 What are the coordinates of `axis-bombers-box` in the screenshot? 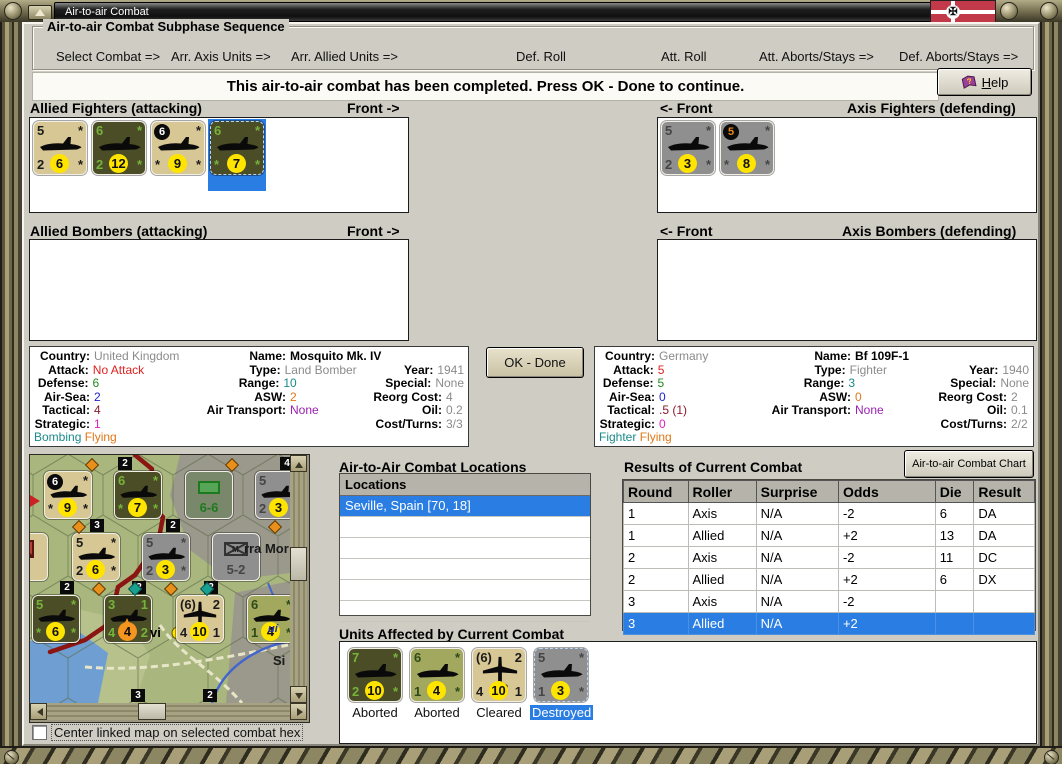 It's located at (847, 290).